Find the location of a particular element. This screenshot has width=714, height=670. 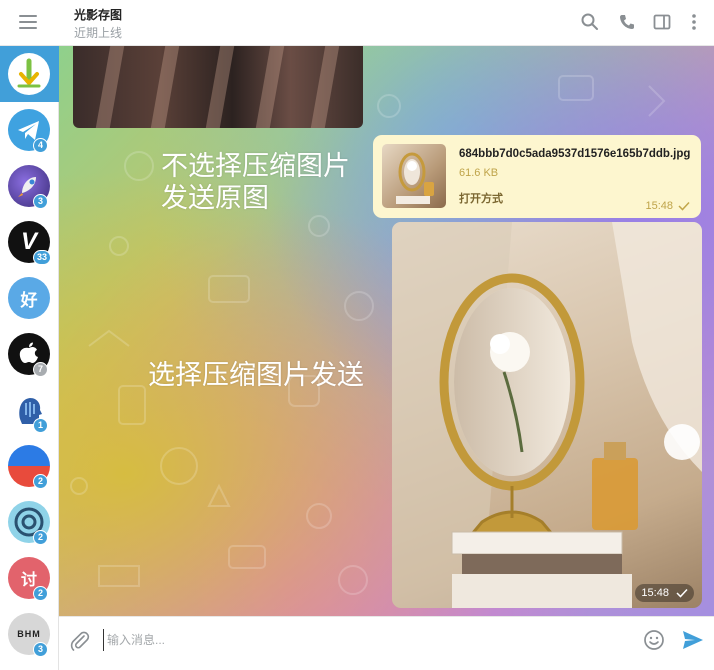

chat-list-item: BHM 3 is located at coordinates (29, 634).